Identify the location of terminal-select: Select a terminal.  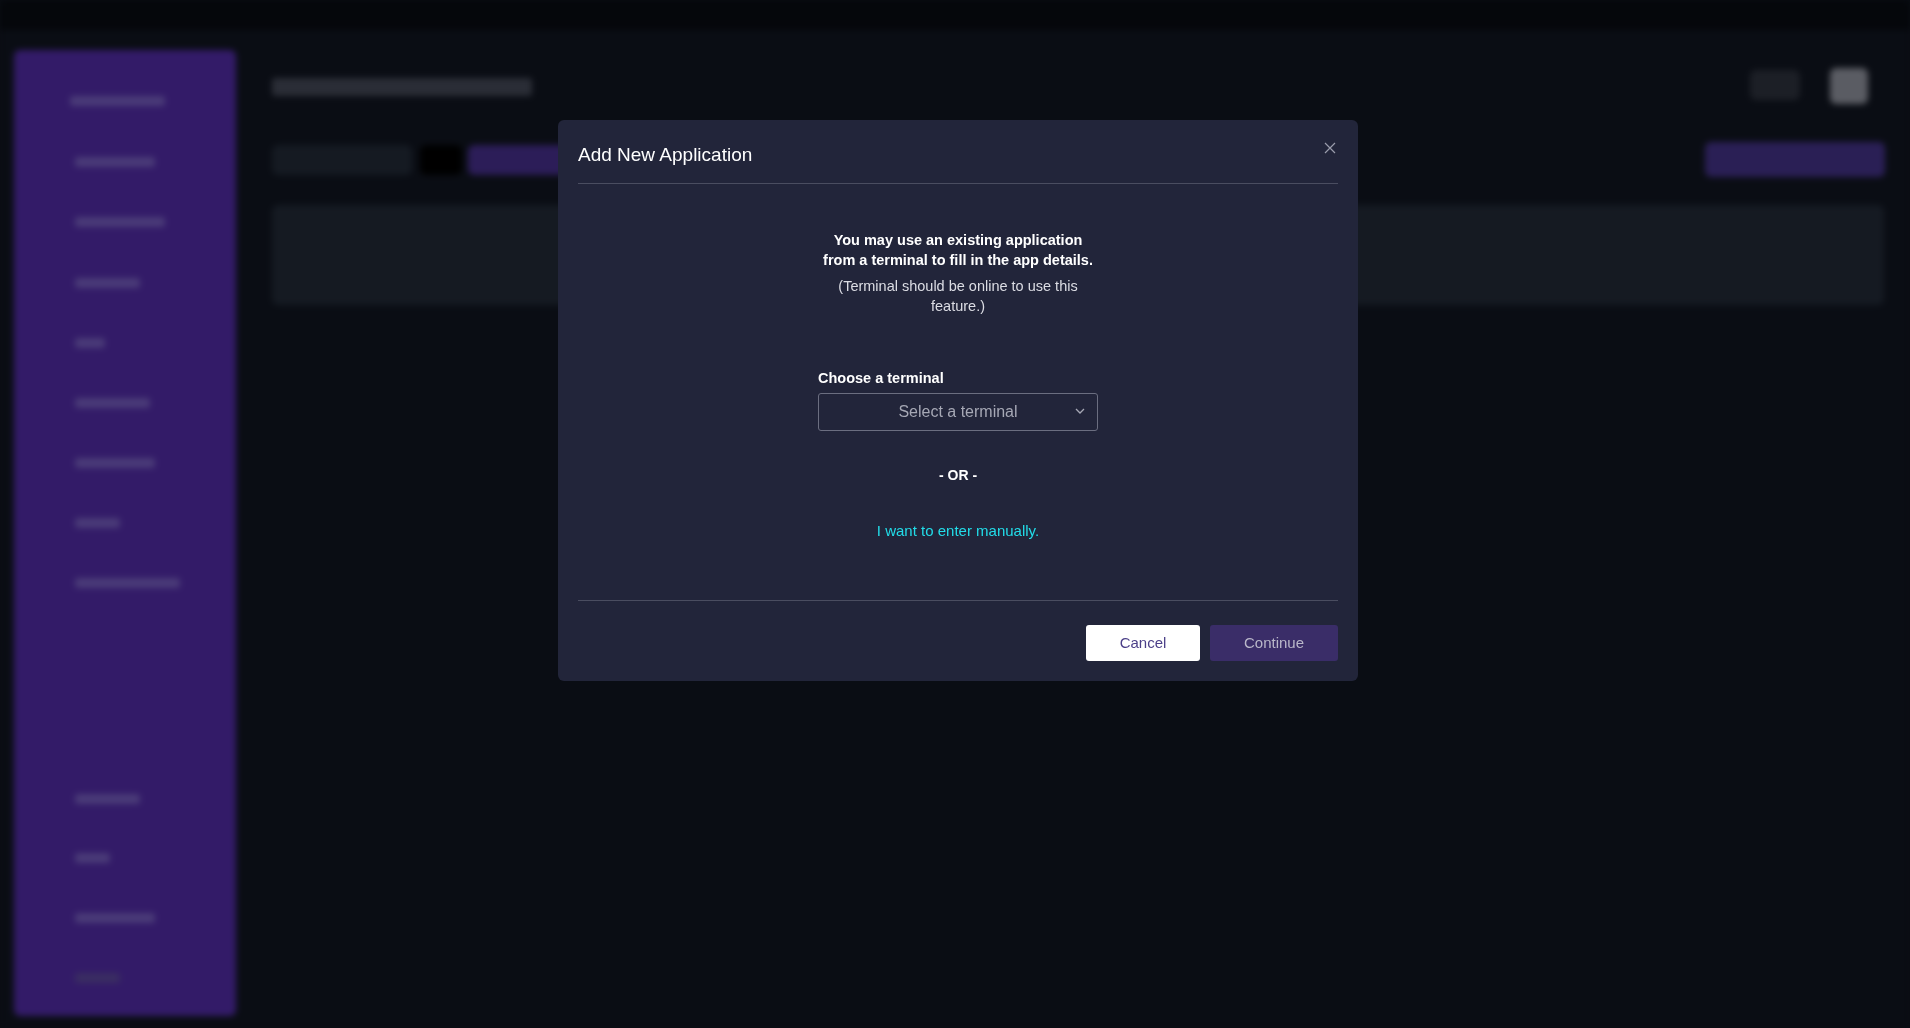
(958, 411).